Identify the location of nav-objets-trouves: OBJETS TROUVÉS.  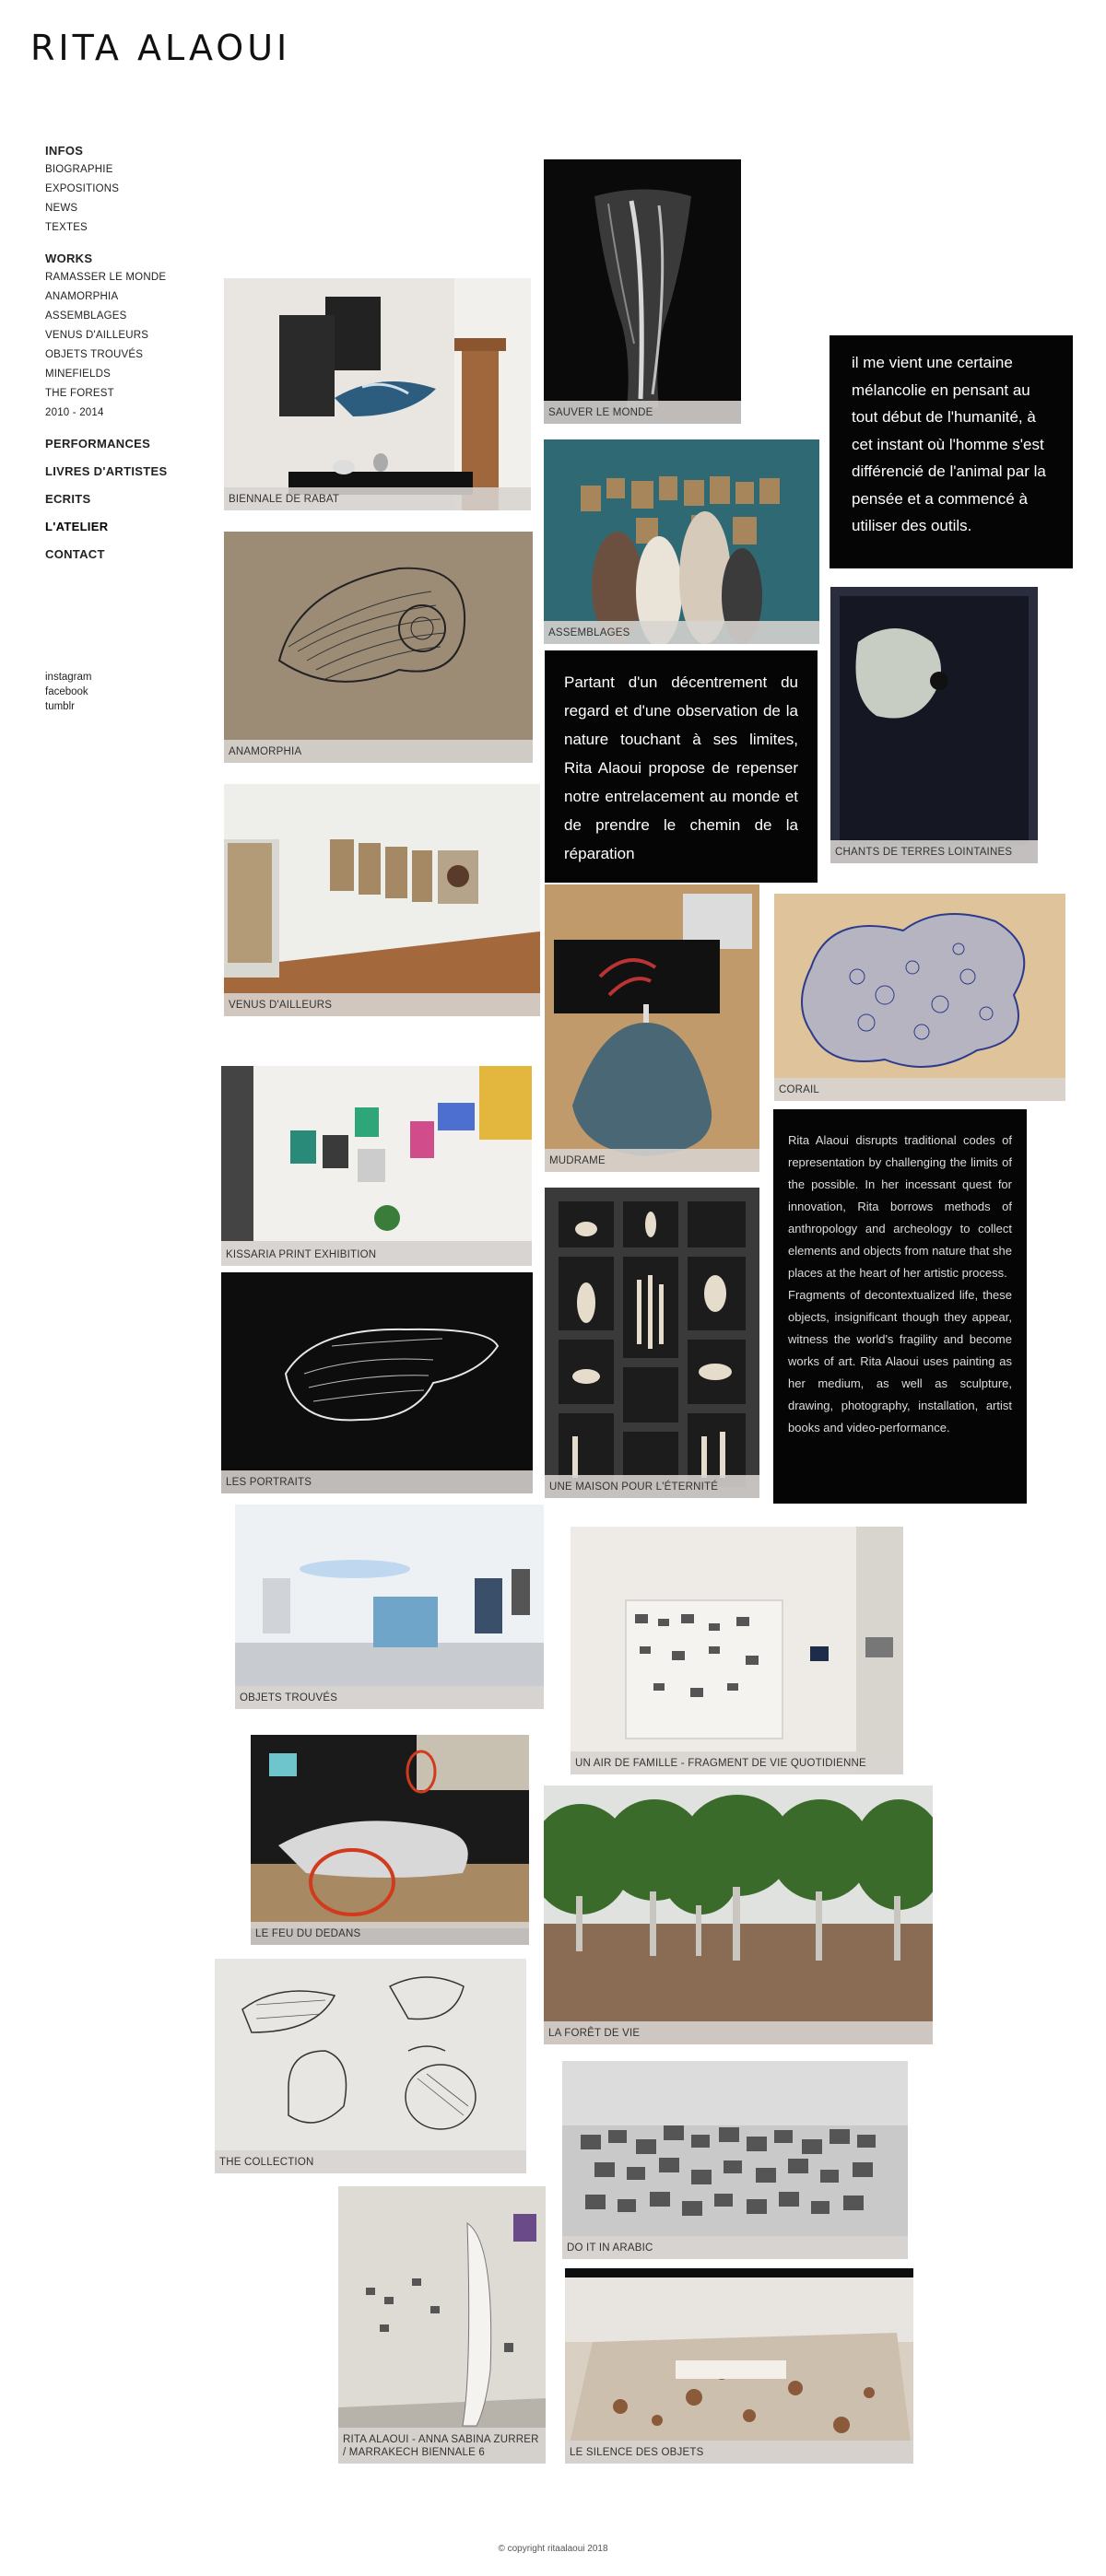
(132, 355).